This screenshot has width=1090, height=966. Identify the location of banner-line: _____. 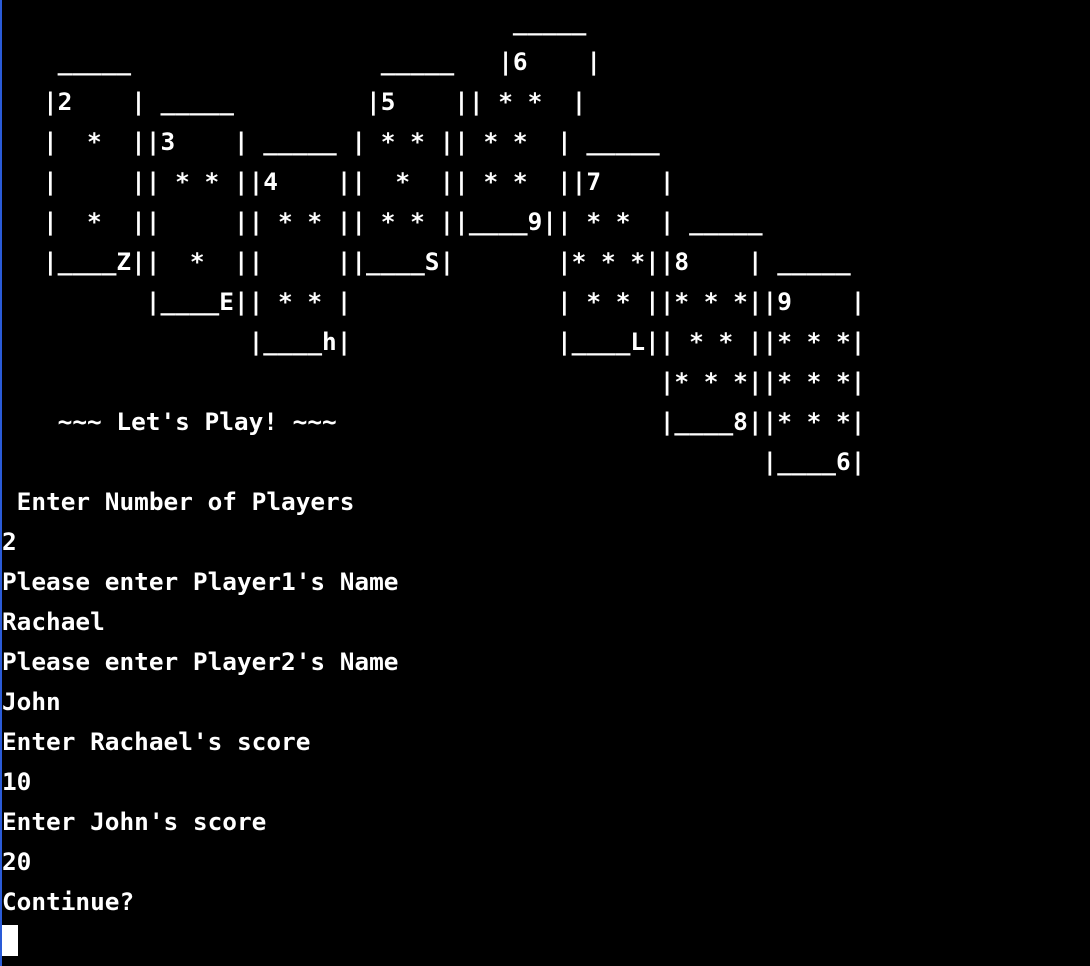
(315, 21).